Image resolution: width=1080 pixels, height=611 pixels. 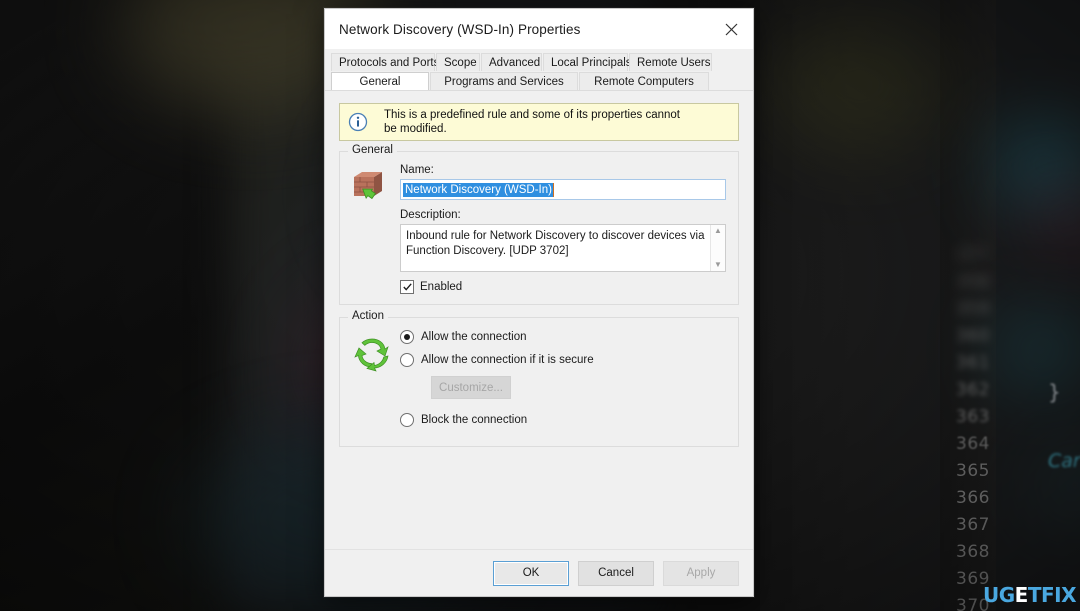 I want to click on general-group-legend: General, so click(x=372, y=150).